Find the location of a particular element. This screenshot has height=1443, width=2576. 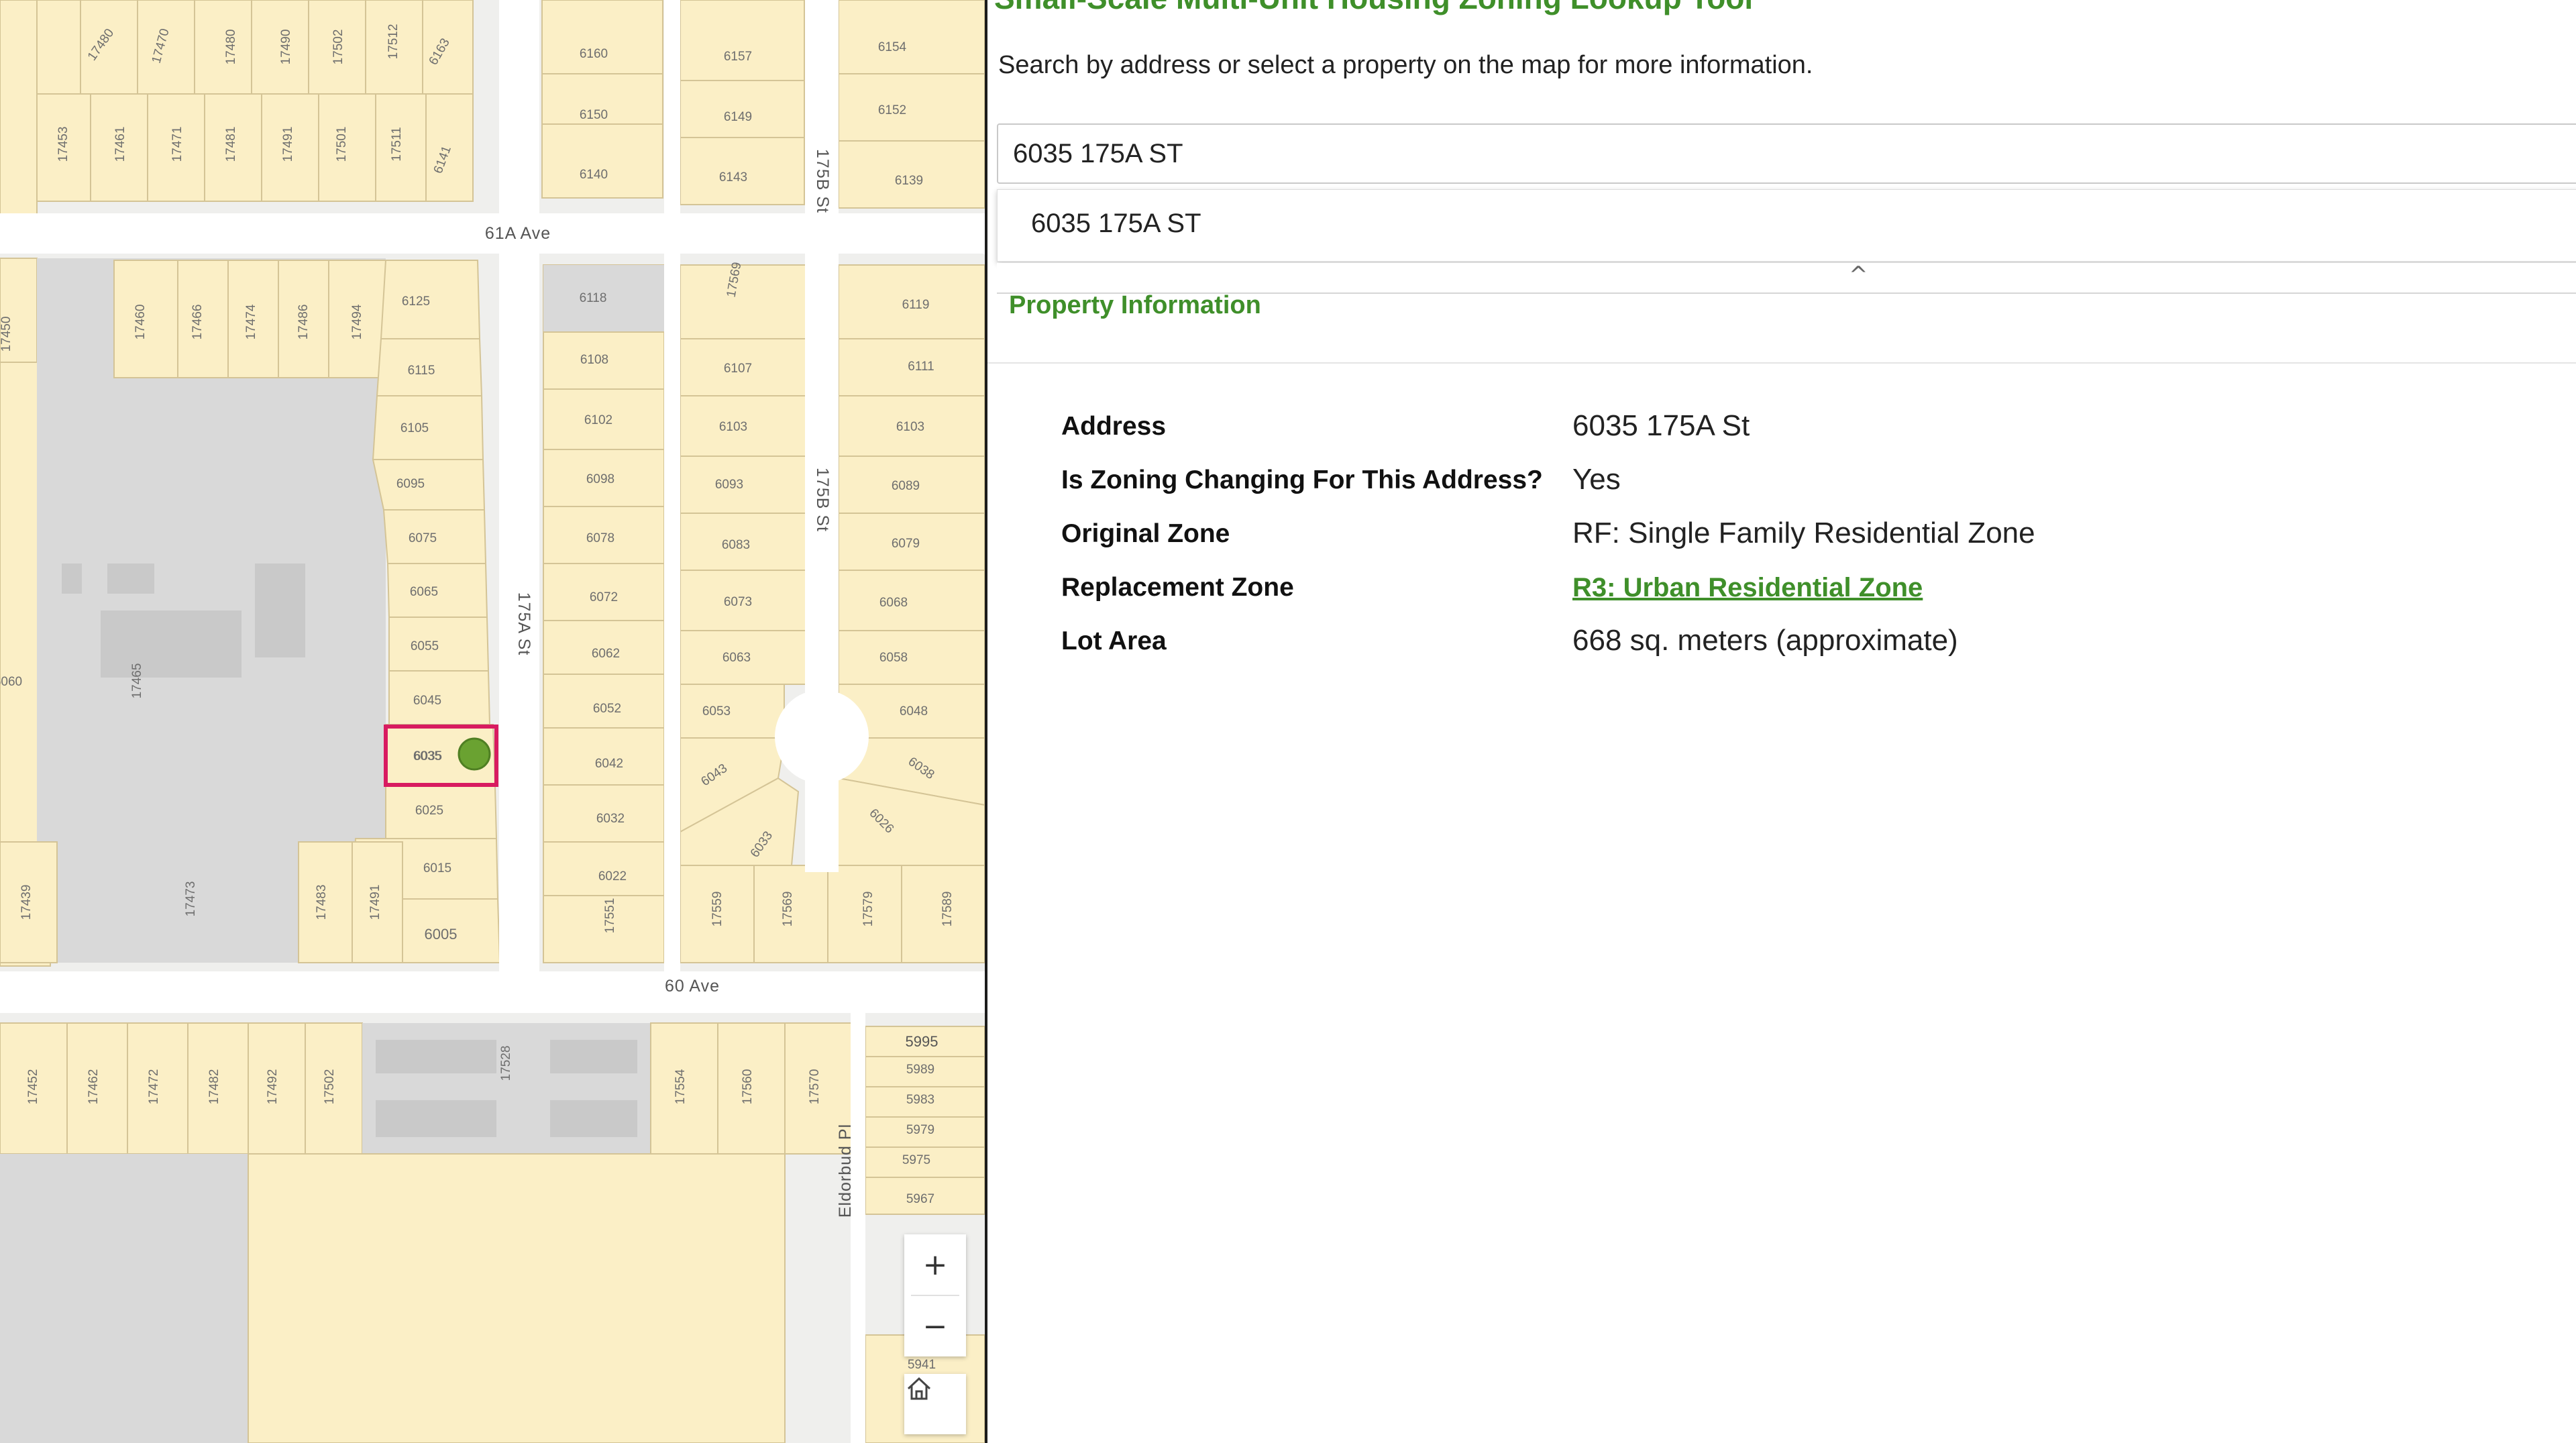

collapse-bar: ^ is located at coordinates (1786, 278).